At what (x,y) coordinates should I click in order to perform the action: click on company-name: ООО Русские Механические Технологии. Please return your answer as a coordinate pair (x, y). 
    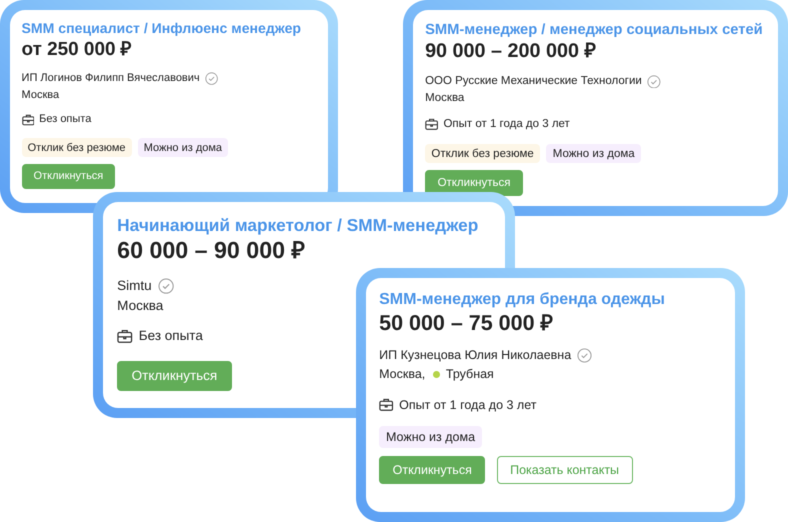
    Looking at the image, I should click on (533, 82).